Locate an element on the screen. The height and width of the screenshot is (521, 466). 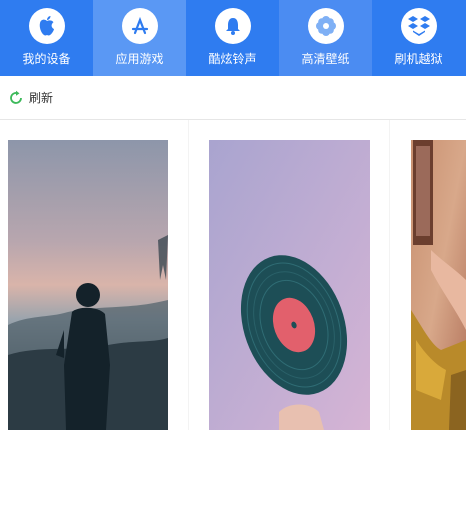
nav-label: 刷机越狱 is located at coordinates (418, 59).